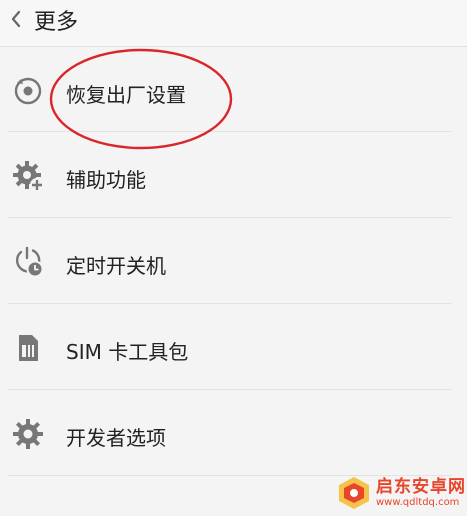 Image resolution: width=467 pixels, height=516 pixels. Describe the element at coordinates (421, 487) in the screenshot. I see `watermark-name: 启东安卓网` at that location.